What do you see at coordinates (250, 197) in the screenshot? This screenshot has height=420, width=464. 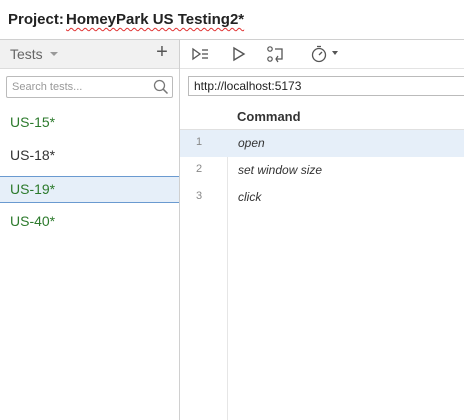 I see `command-cell: click` at bounding box center [250, 197].